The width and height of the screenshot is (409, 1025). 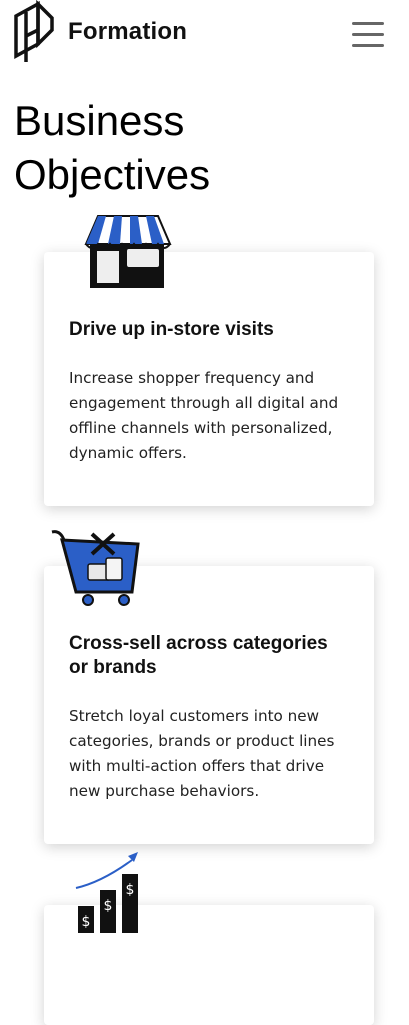 I want to click on card-title-line2: or brands, so click(x=113, y=667).